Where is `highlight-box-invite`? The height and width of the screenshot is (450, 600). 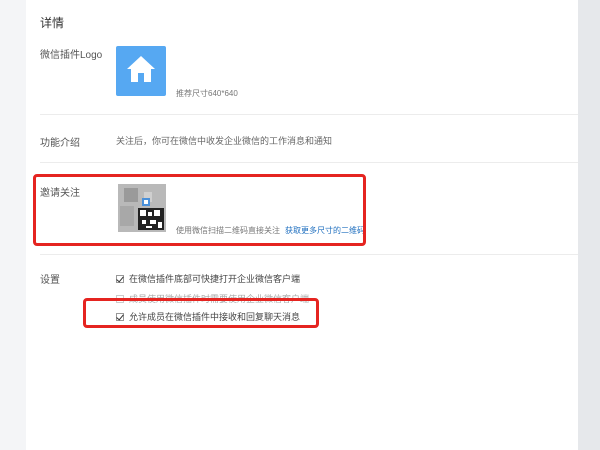
highlight-box-invite is located at coordinates (199, 210).